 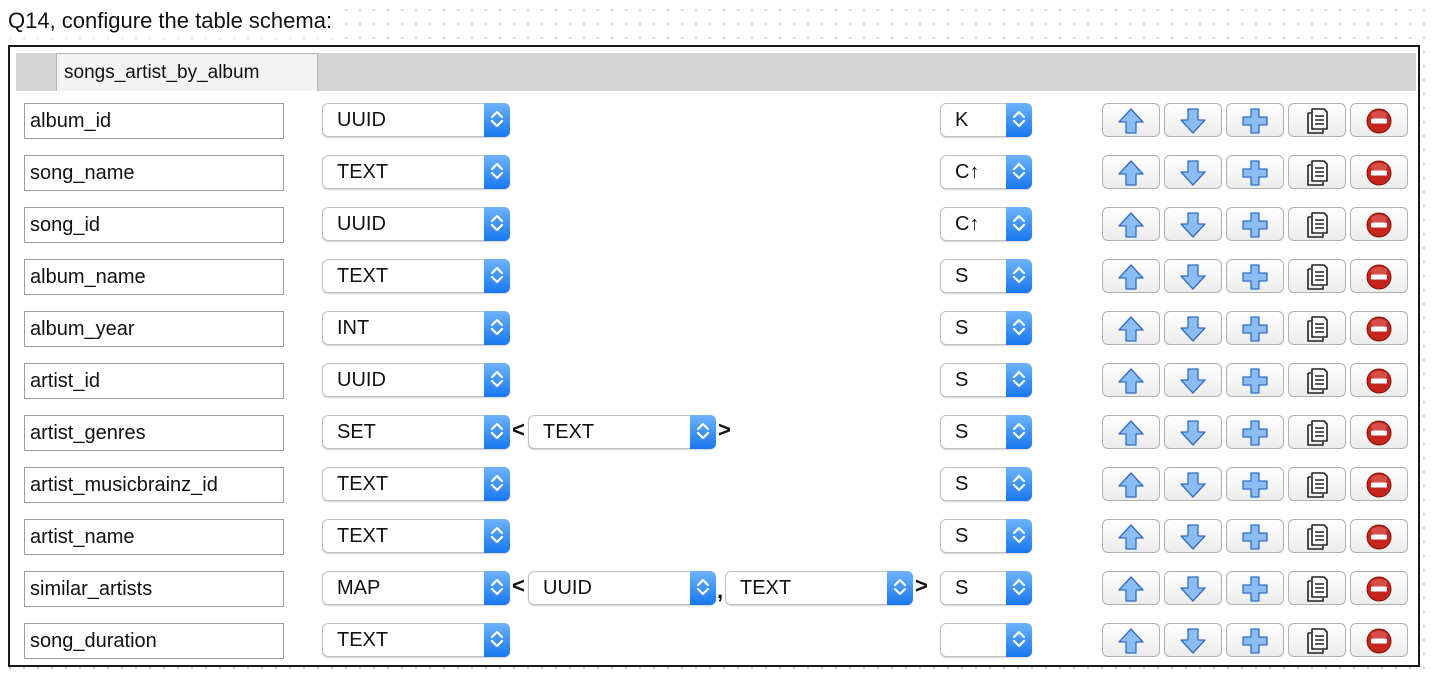 I want to click on plus-icon, so click(x=1255, y=485).